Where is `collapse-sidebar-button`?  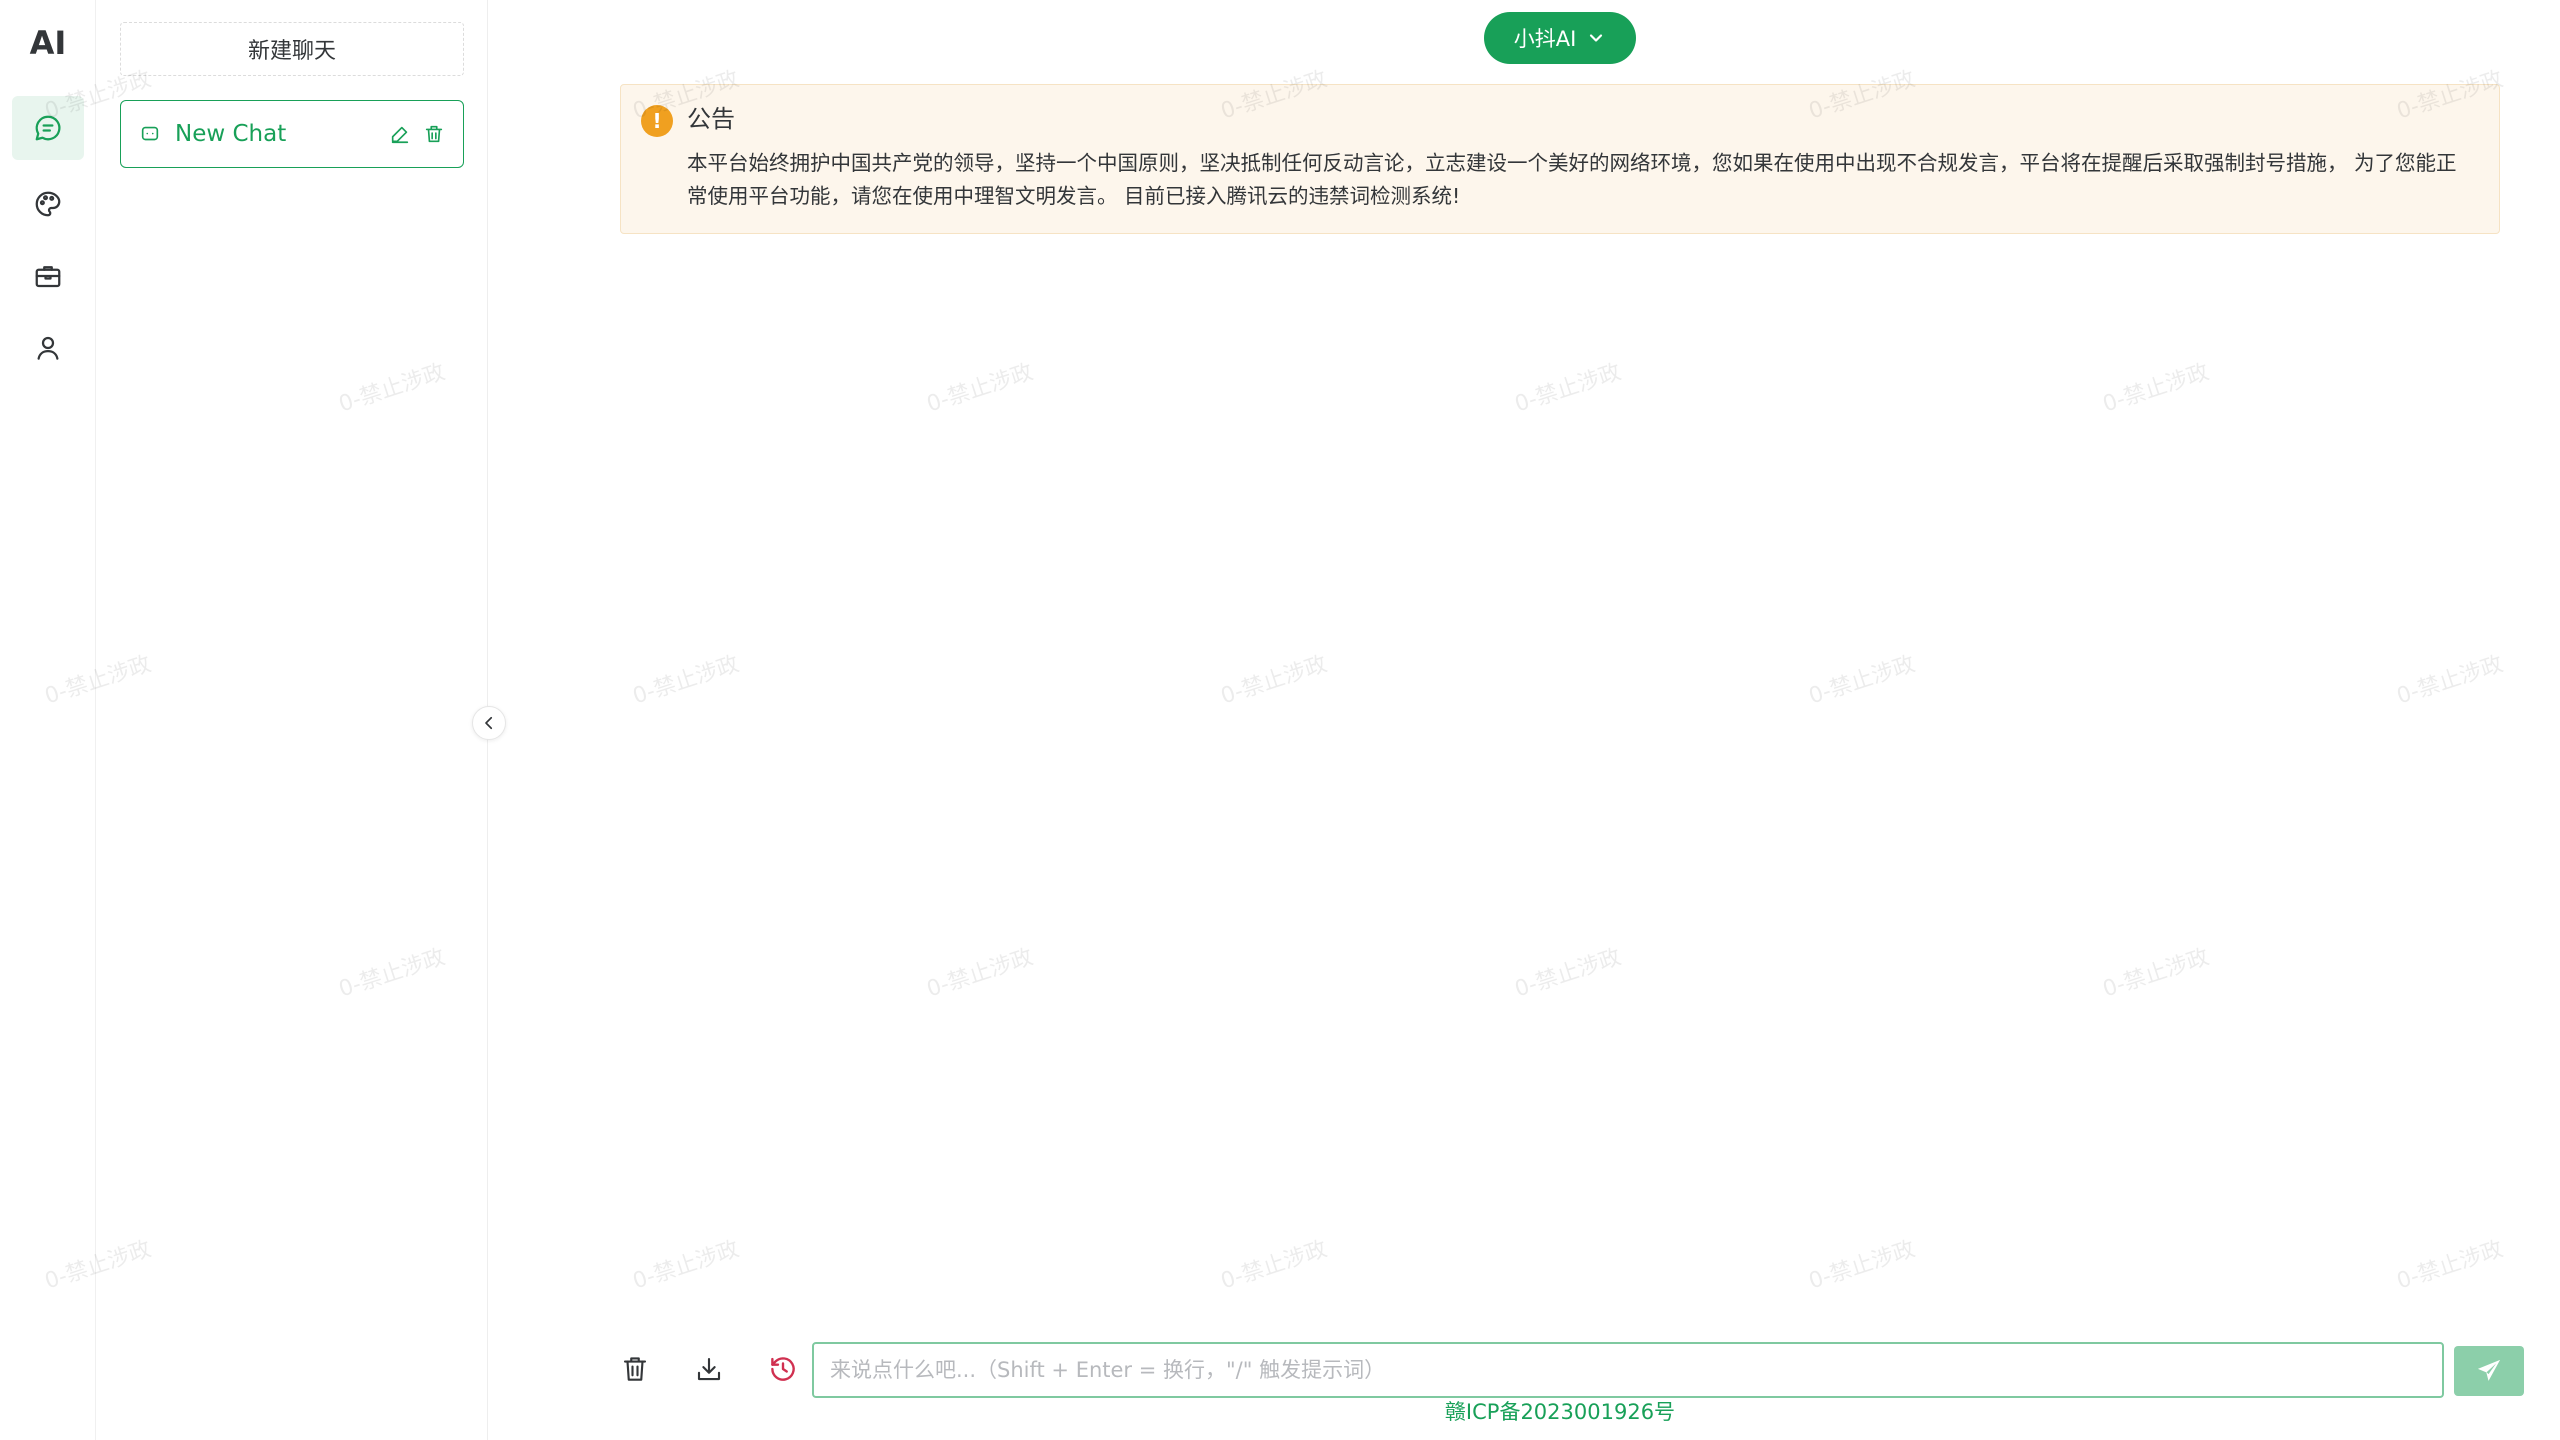 collapse-sidebar-button is located at coordinates (489, 723).